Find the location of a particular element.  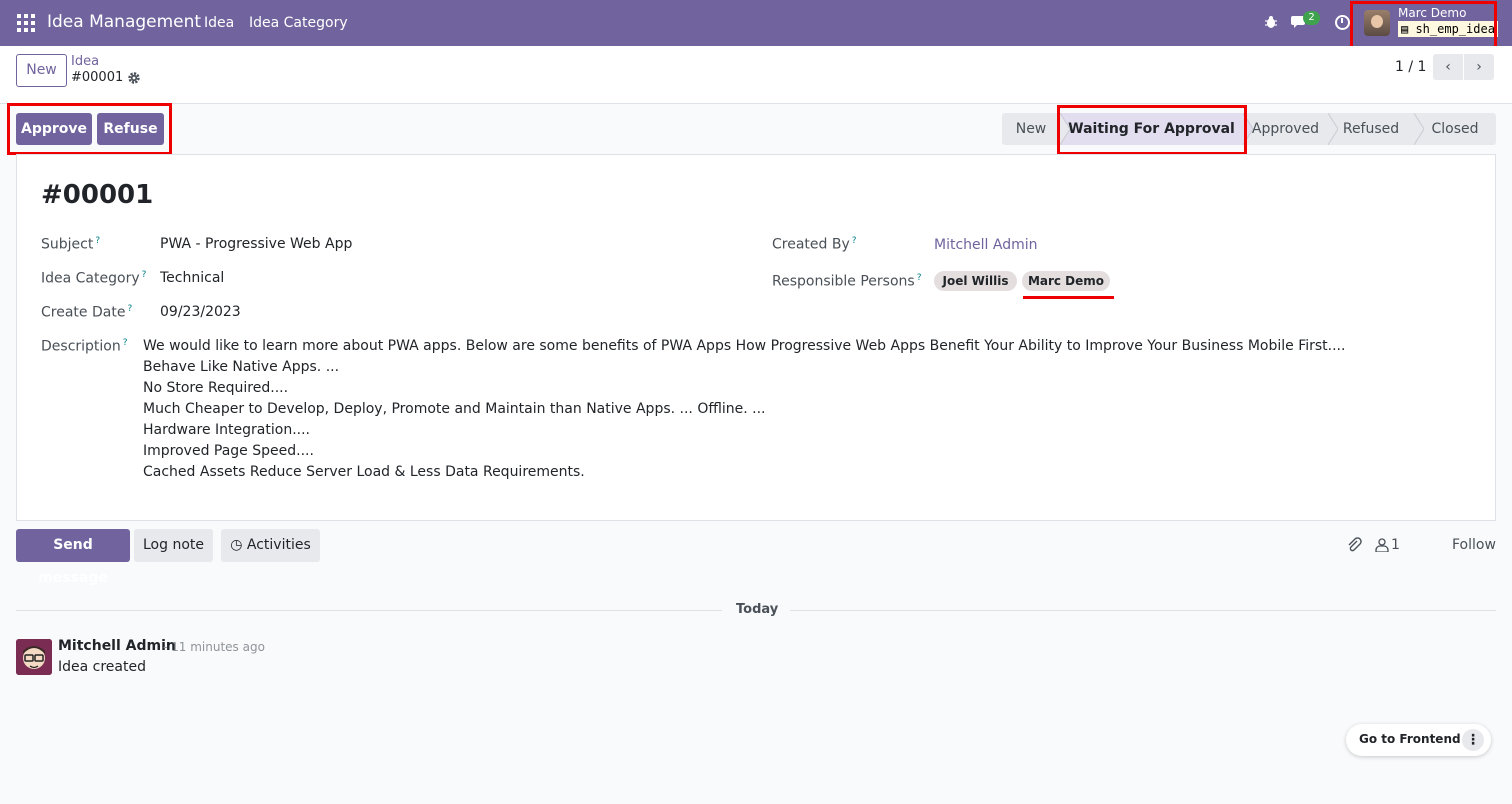

pager-next-button: › is located at coordinates (1479, 67).